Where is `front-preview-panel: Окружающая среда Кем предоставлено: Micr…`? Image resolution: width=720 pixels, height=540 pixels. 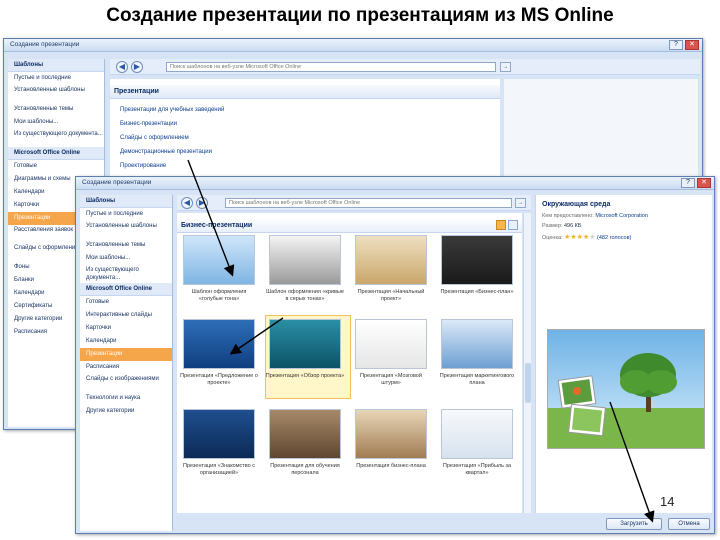 front-preview-panel: Окружающая среда Кем предоставлено: Micr… is located at coordinates (623, 354).